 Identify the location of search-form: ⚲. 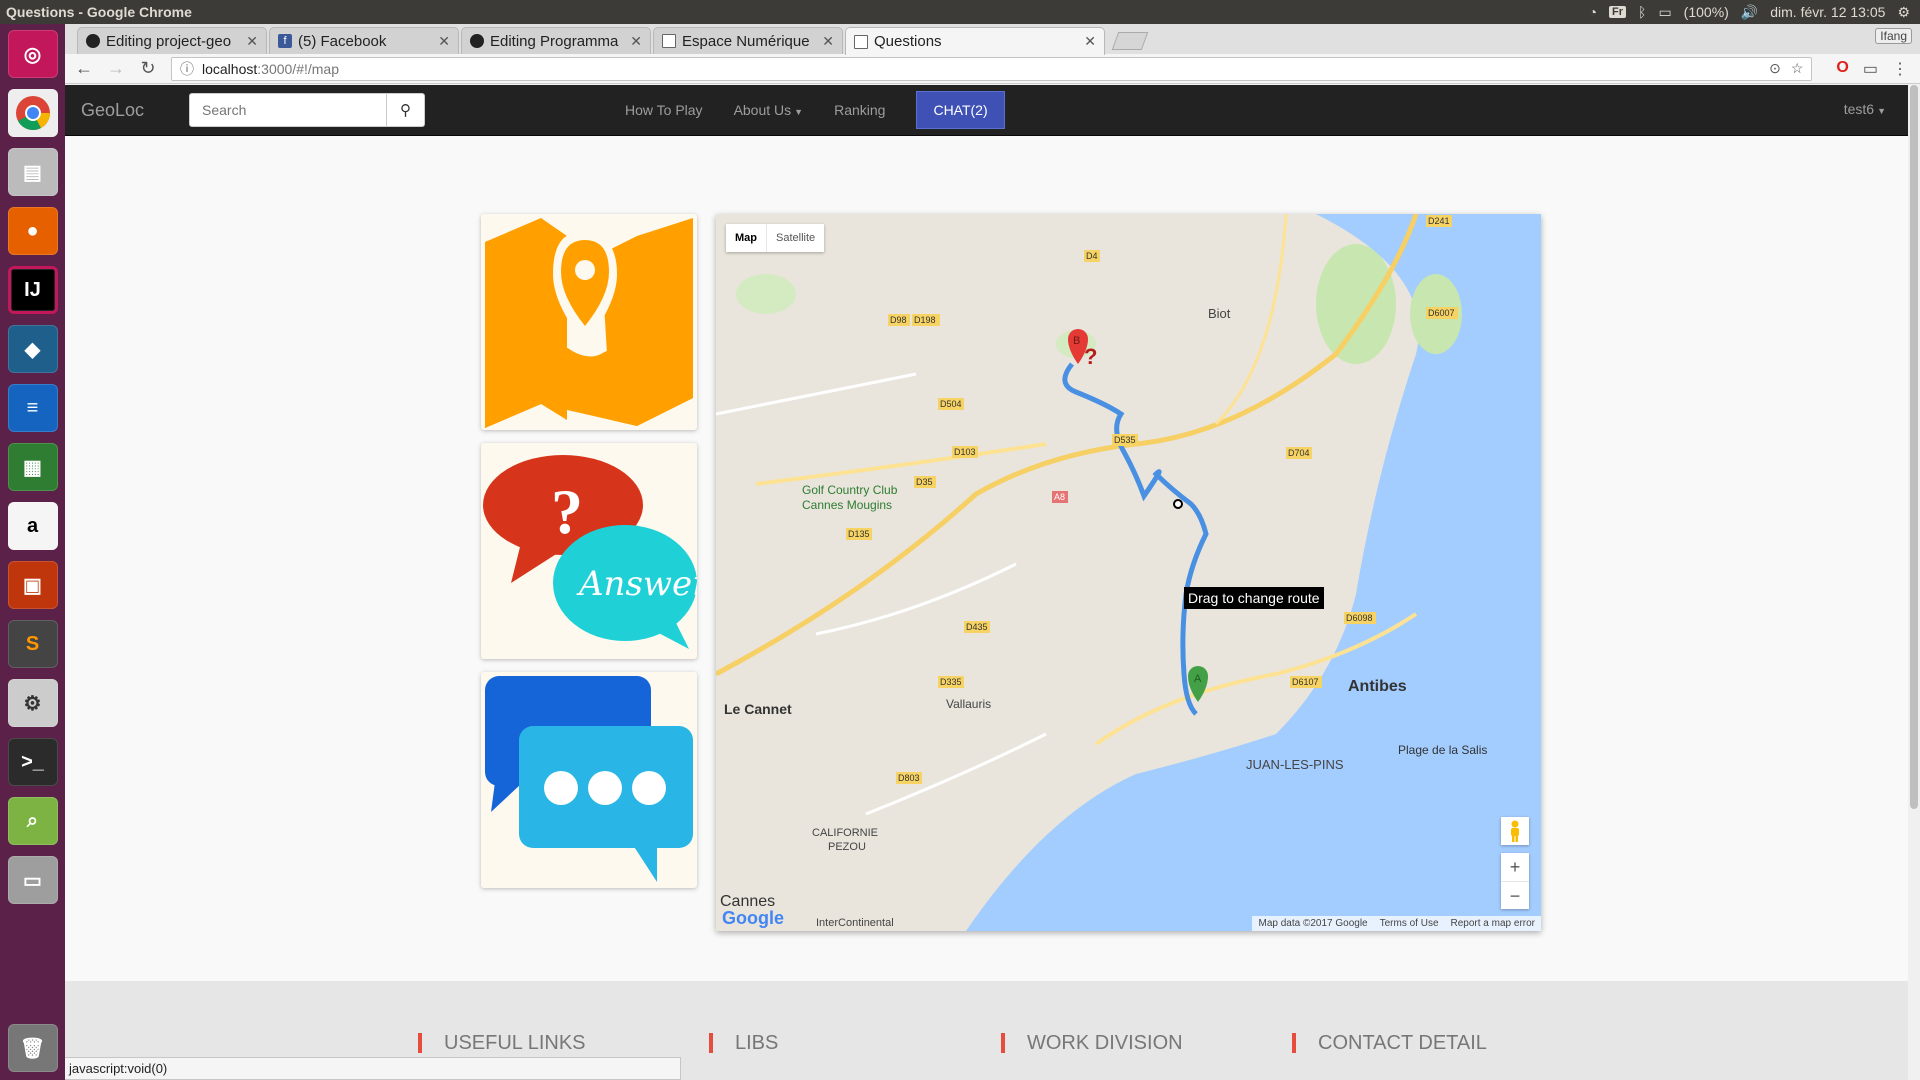
(307, 110).